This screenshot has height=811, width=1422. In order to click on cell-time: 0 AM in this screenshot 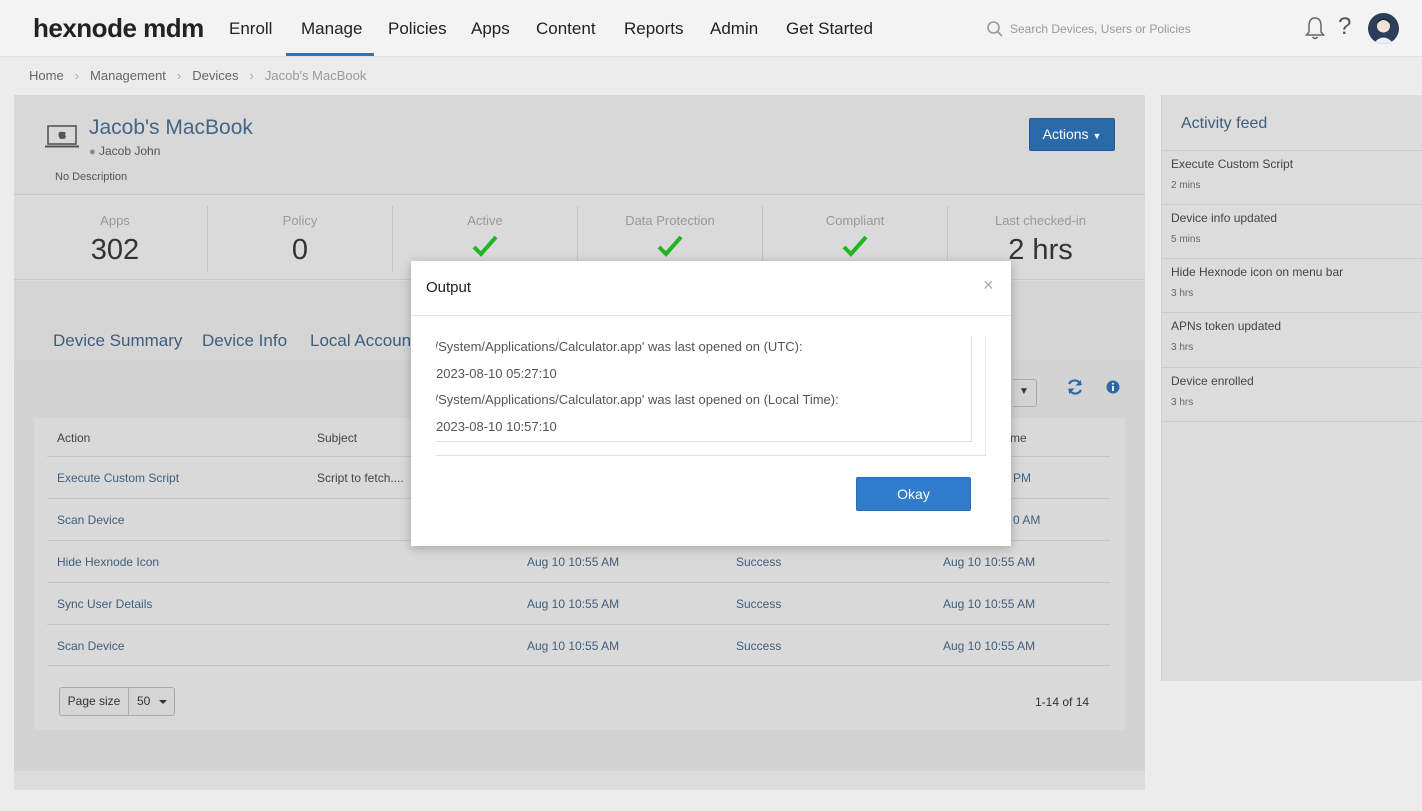, I will do `click(1027, 520)`.